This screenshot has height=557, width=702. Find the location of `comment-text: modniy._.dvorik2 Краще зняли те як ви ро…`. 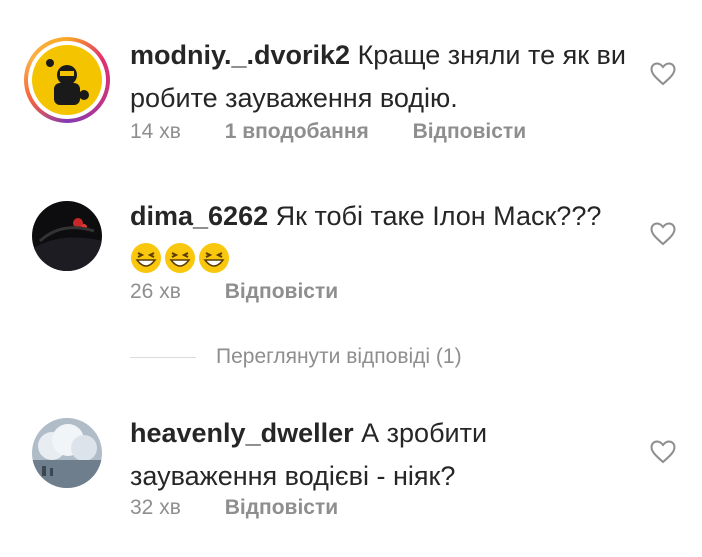

comment-text: modniy._.dvorik2 Краще зняли те як ви ро… is located at coordinates (380, 77).